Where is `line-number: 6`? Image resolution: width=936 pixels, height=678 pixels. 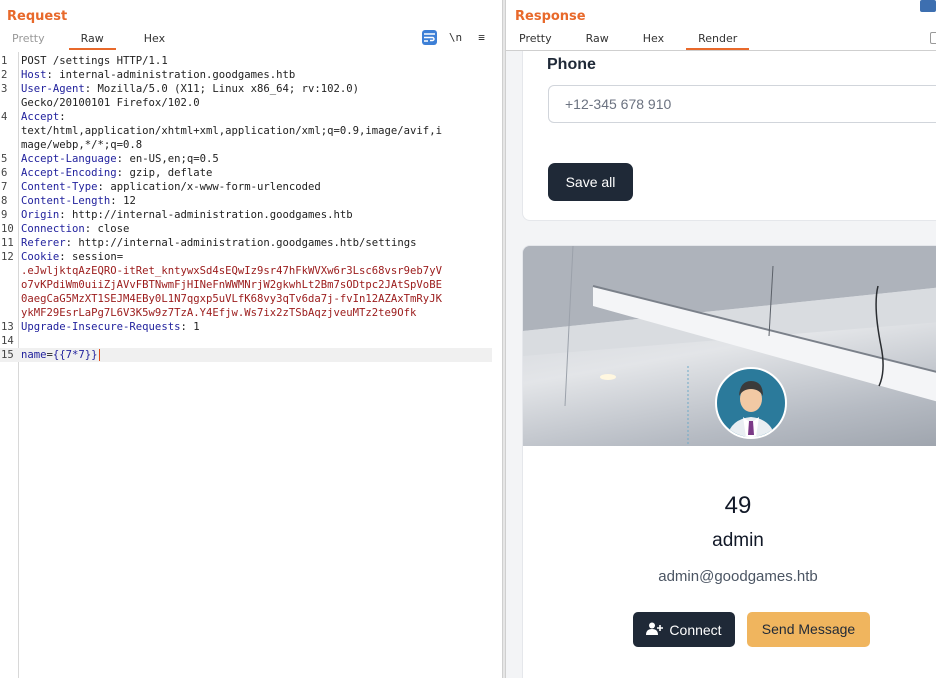
line-number: 6 is located at coordinates (4, 173).